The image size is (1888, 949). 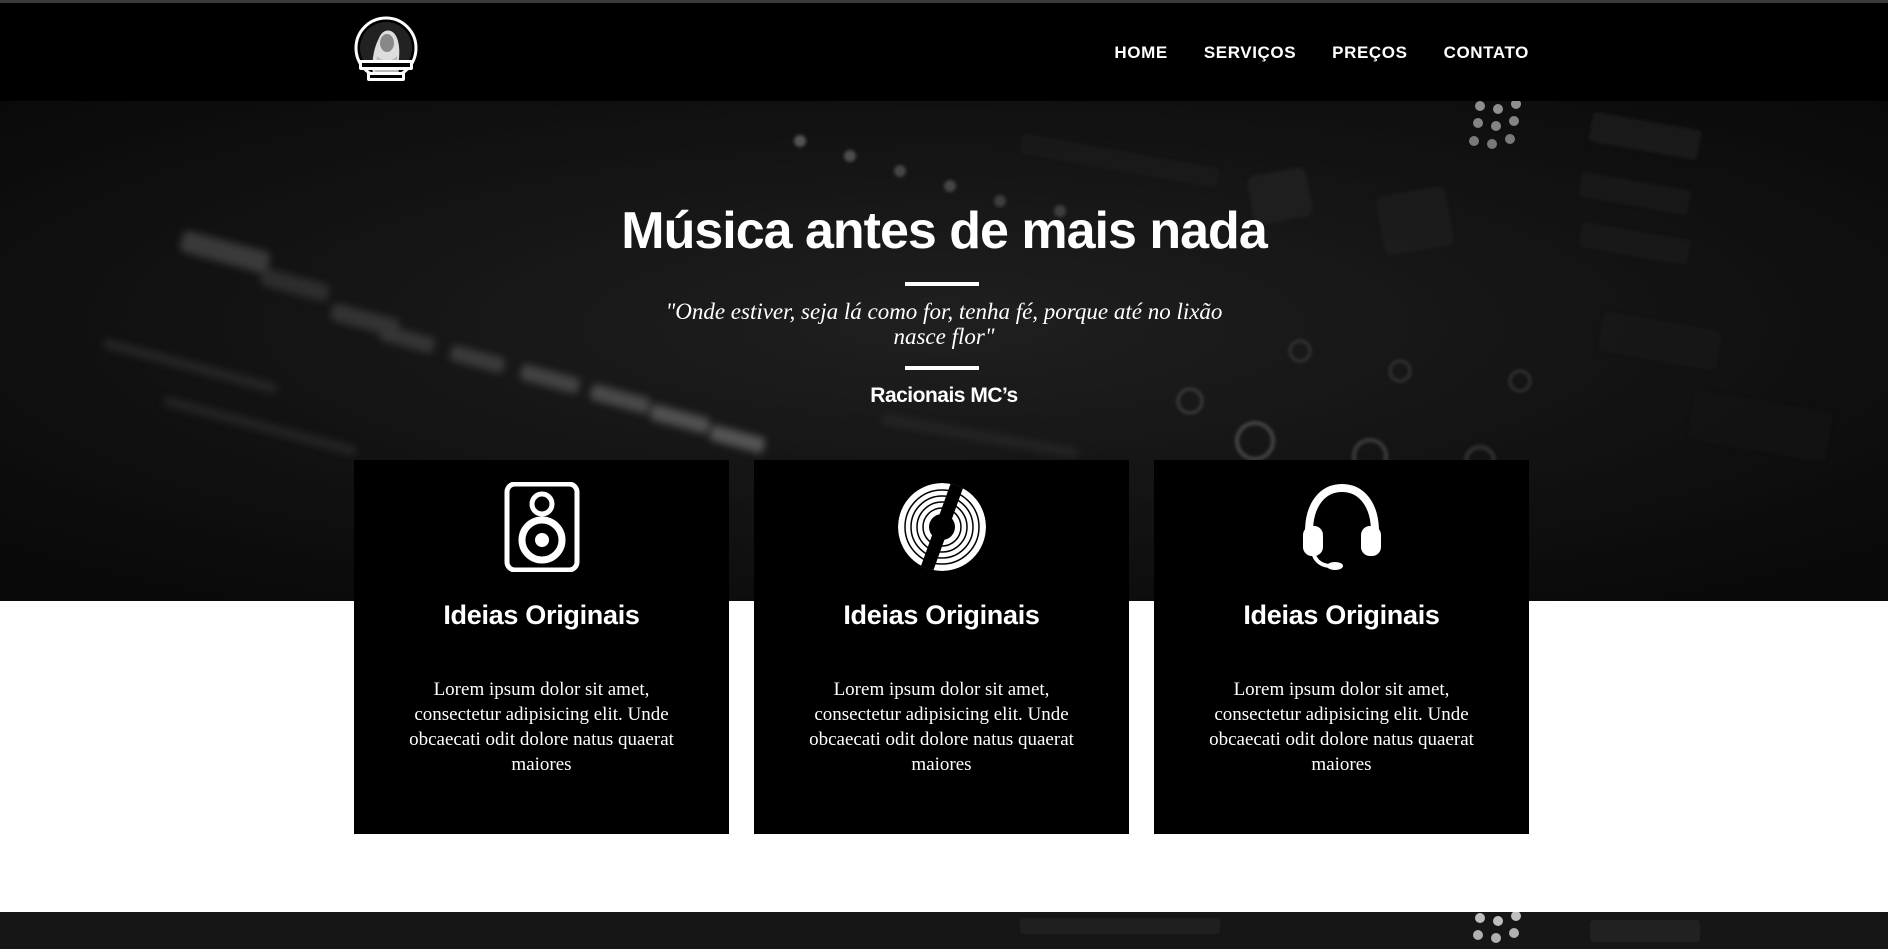 What do you see at coordinates (942, 284) in the screenshot?
I see `hero-divider-top` at bounding box center [942, 284].